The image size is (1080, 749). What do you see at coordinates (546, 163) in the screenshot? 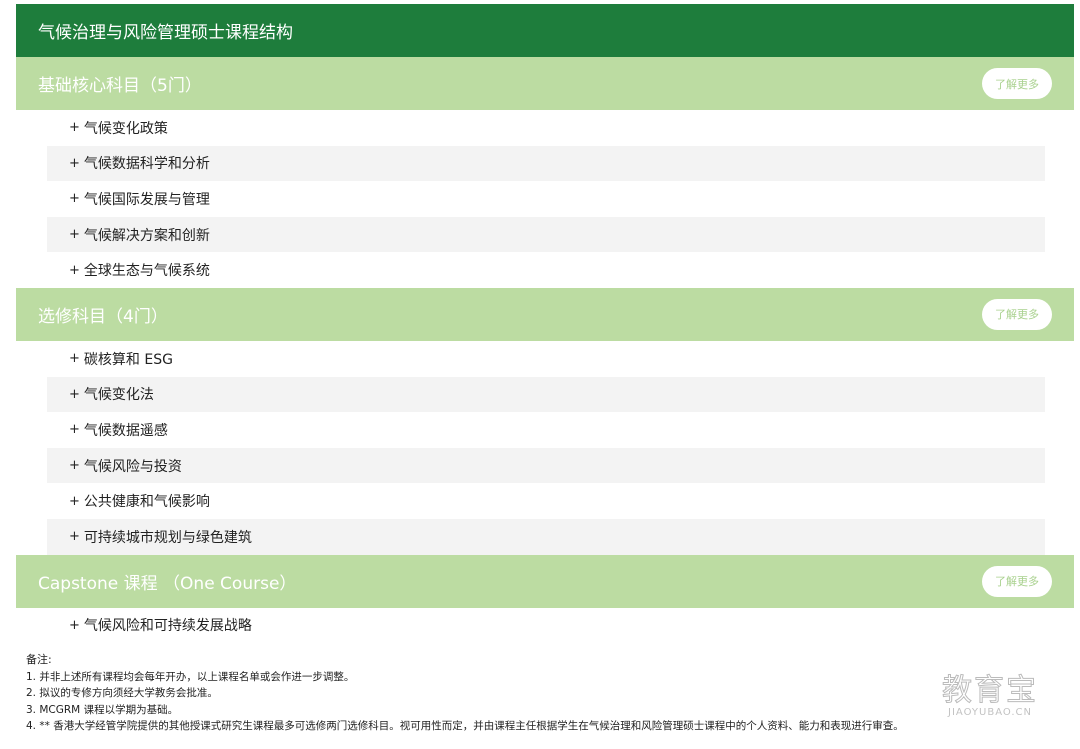
I see `course-item: + 气候数据科学和分析` at bounding box center [546, 163].